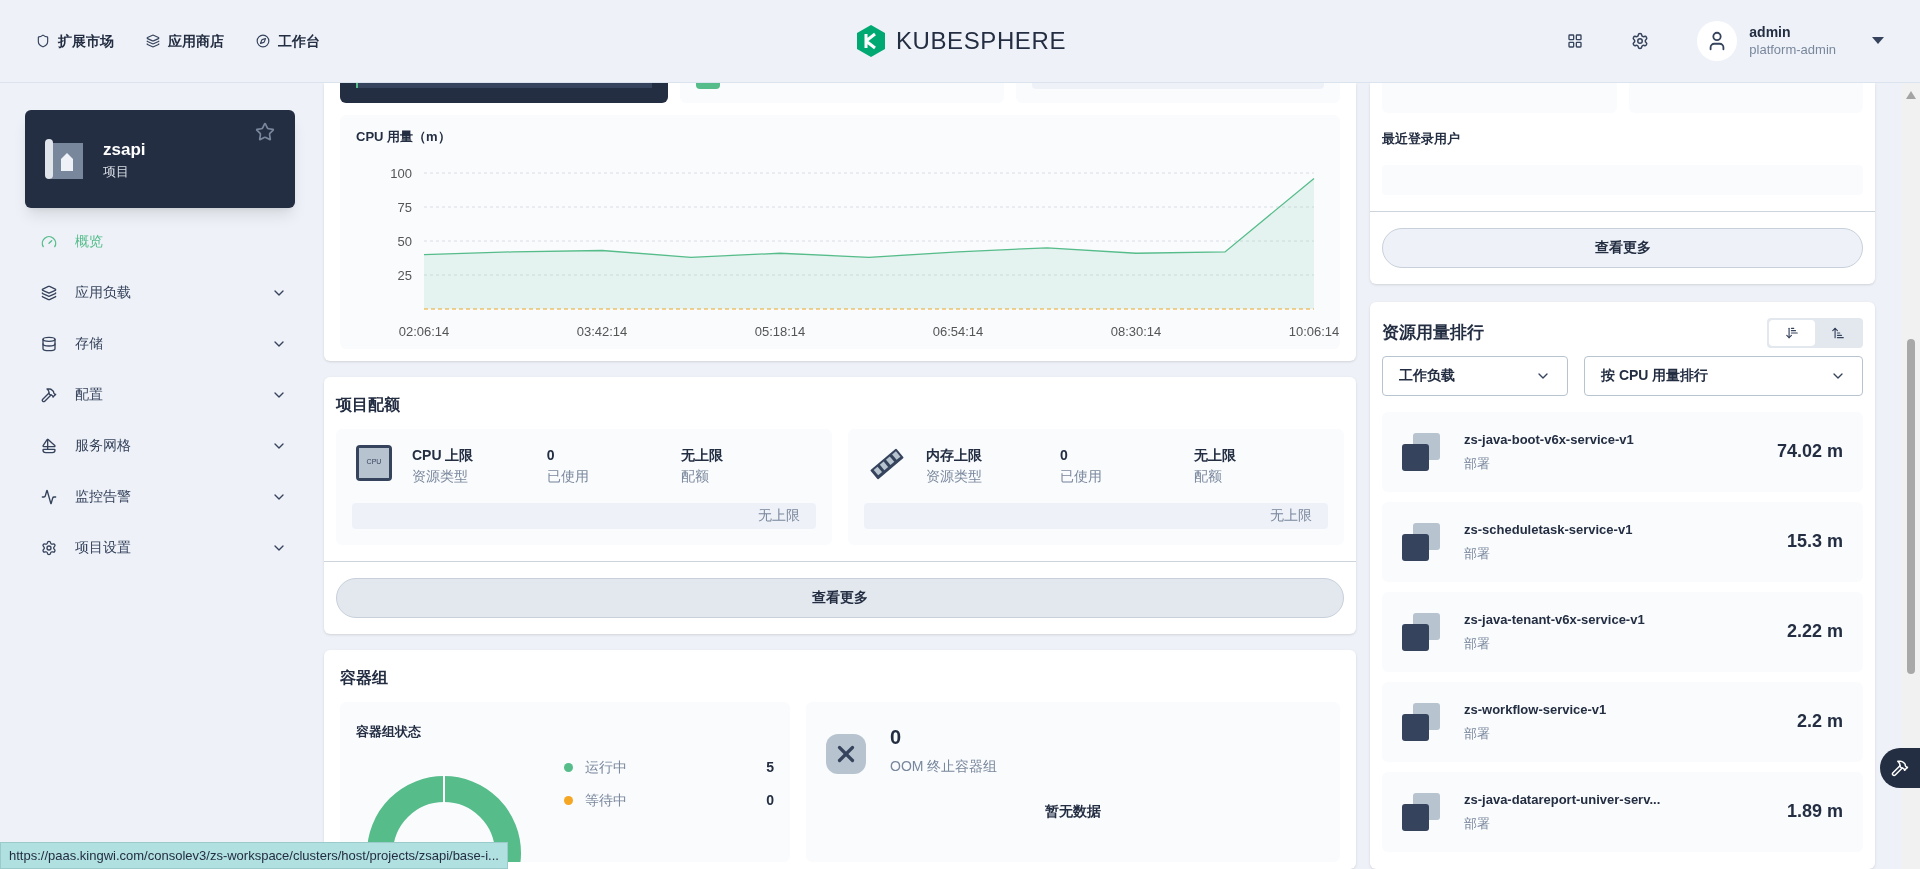 The image size is (1920, 869). I want to click on y-tick-label: 100, so click(401, 173).